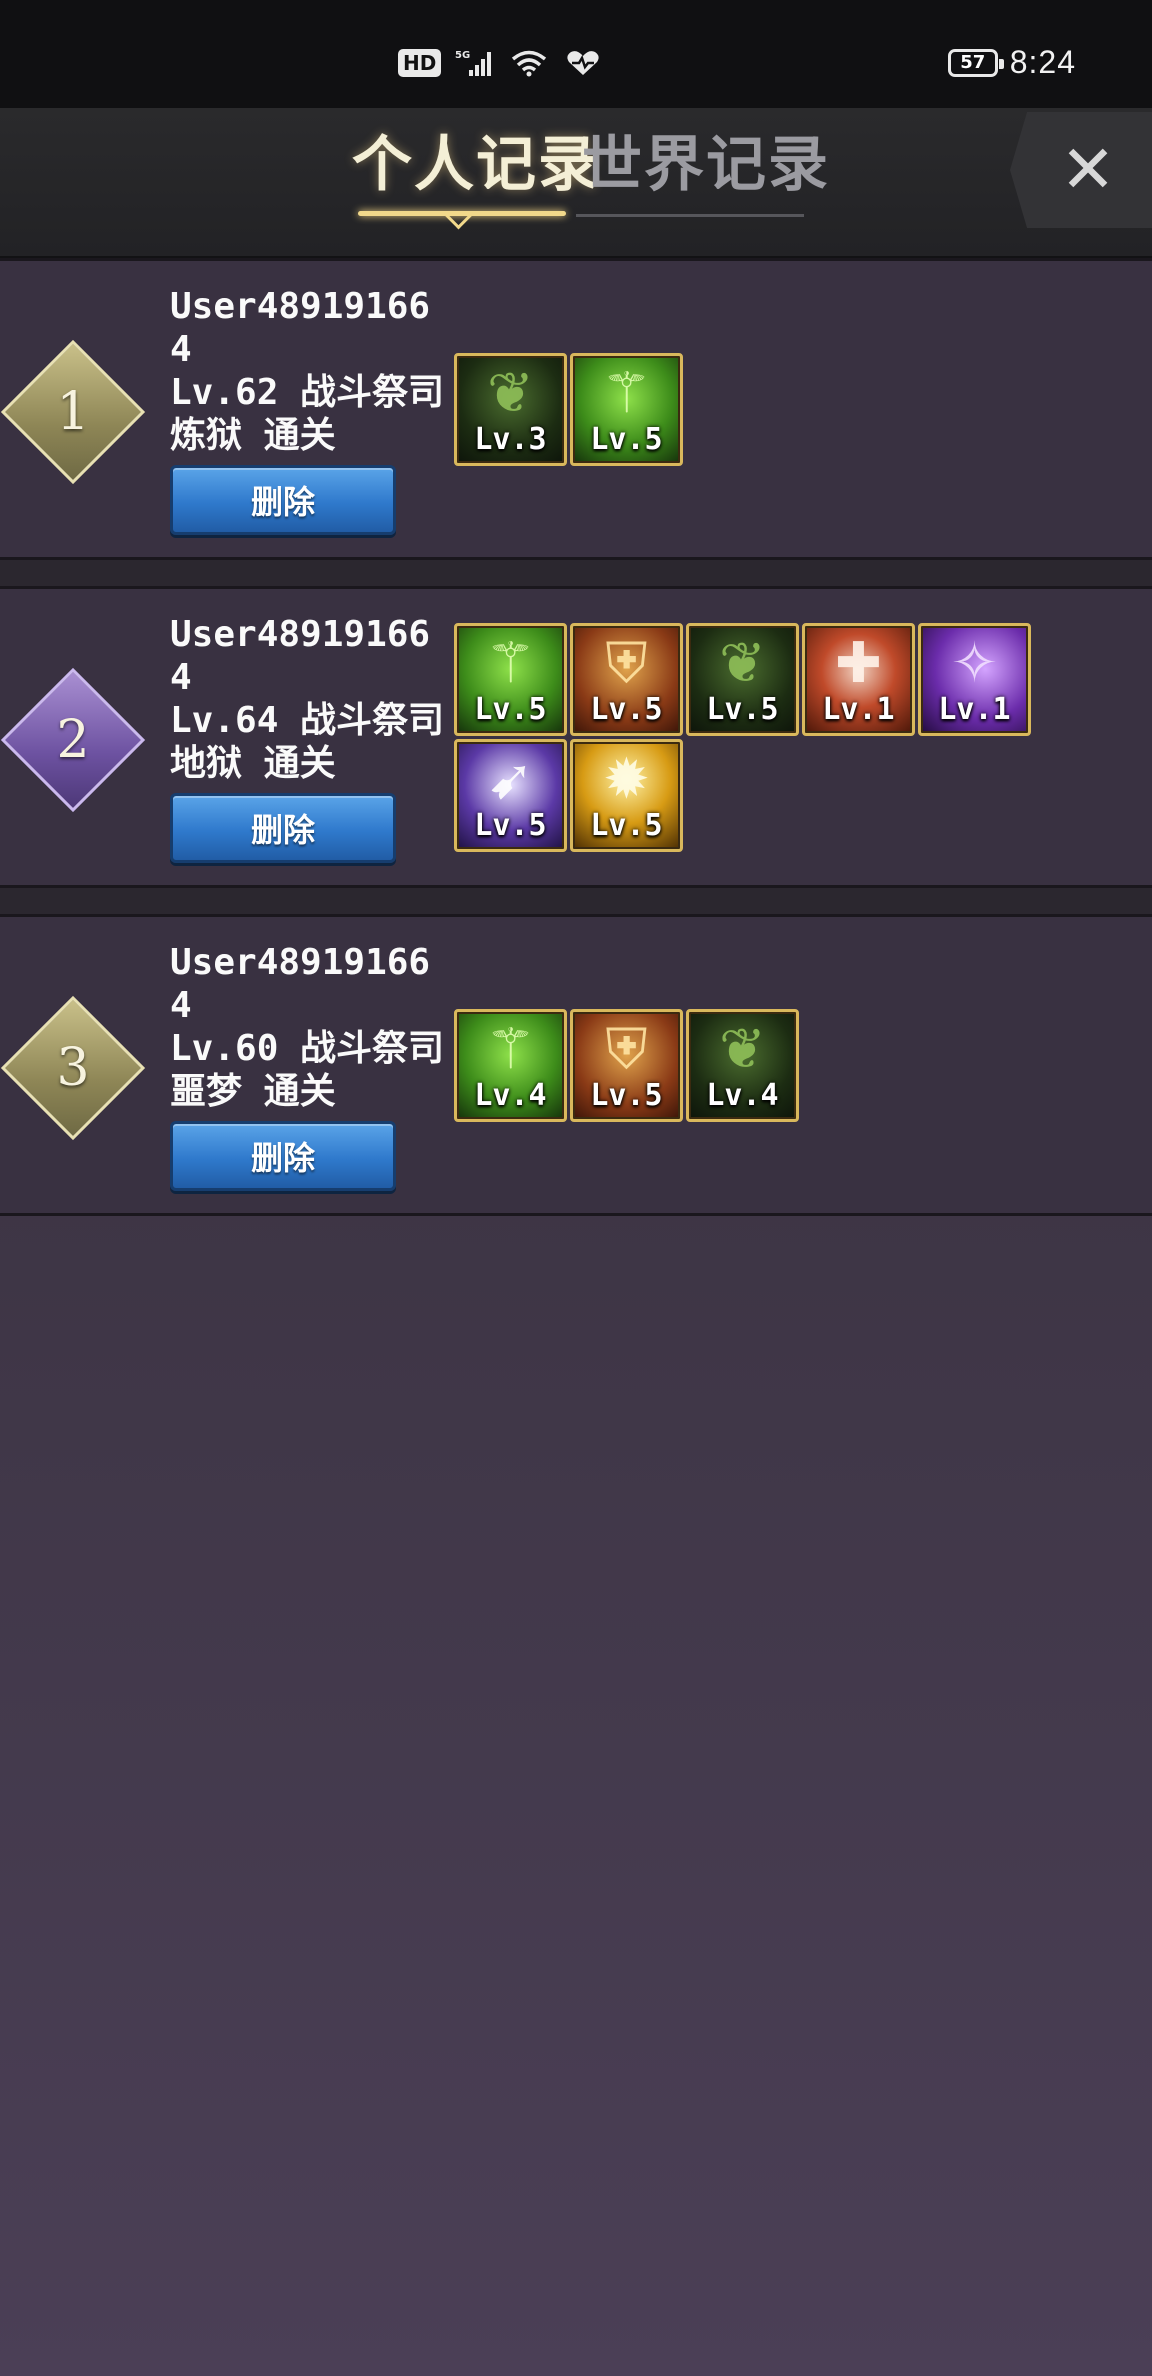 The image size is (1152, 2376). What do you see at coordinates (1042, 62) in the screenshot?
I see `clock: 8:24` at bounding box center [1042, 62].